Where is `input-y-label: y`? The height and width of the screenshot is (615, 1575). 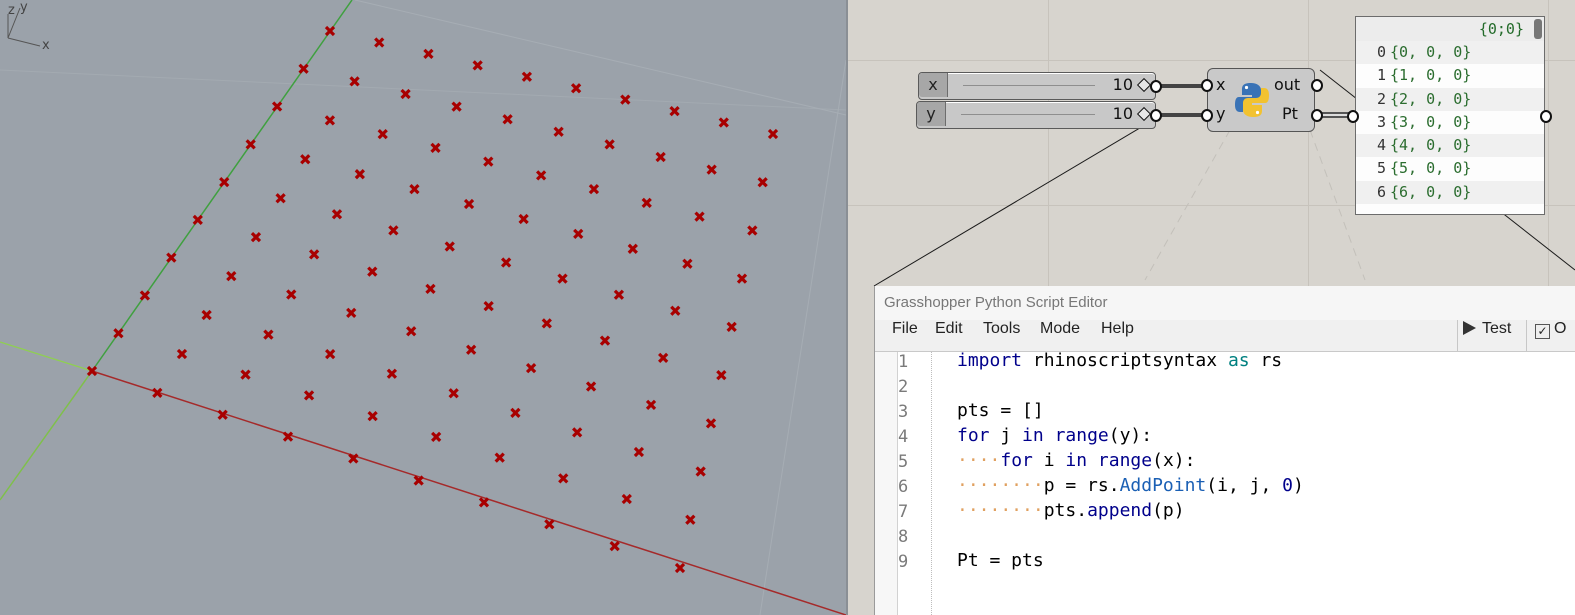 input-y-label: y is located at coordinates (1220, 113).